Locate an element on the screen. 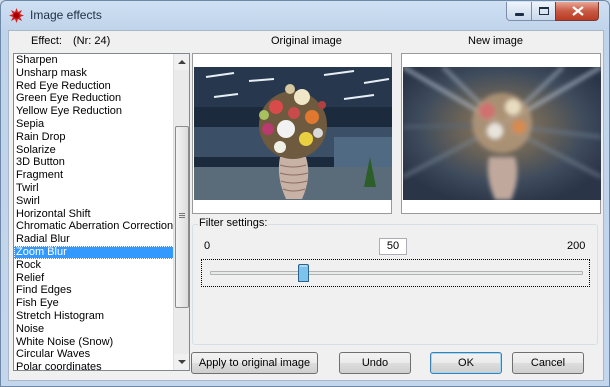  filter-max-value: 200 is located at coordinates (576, 246).